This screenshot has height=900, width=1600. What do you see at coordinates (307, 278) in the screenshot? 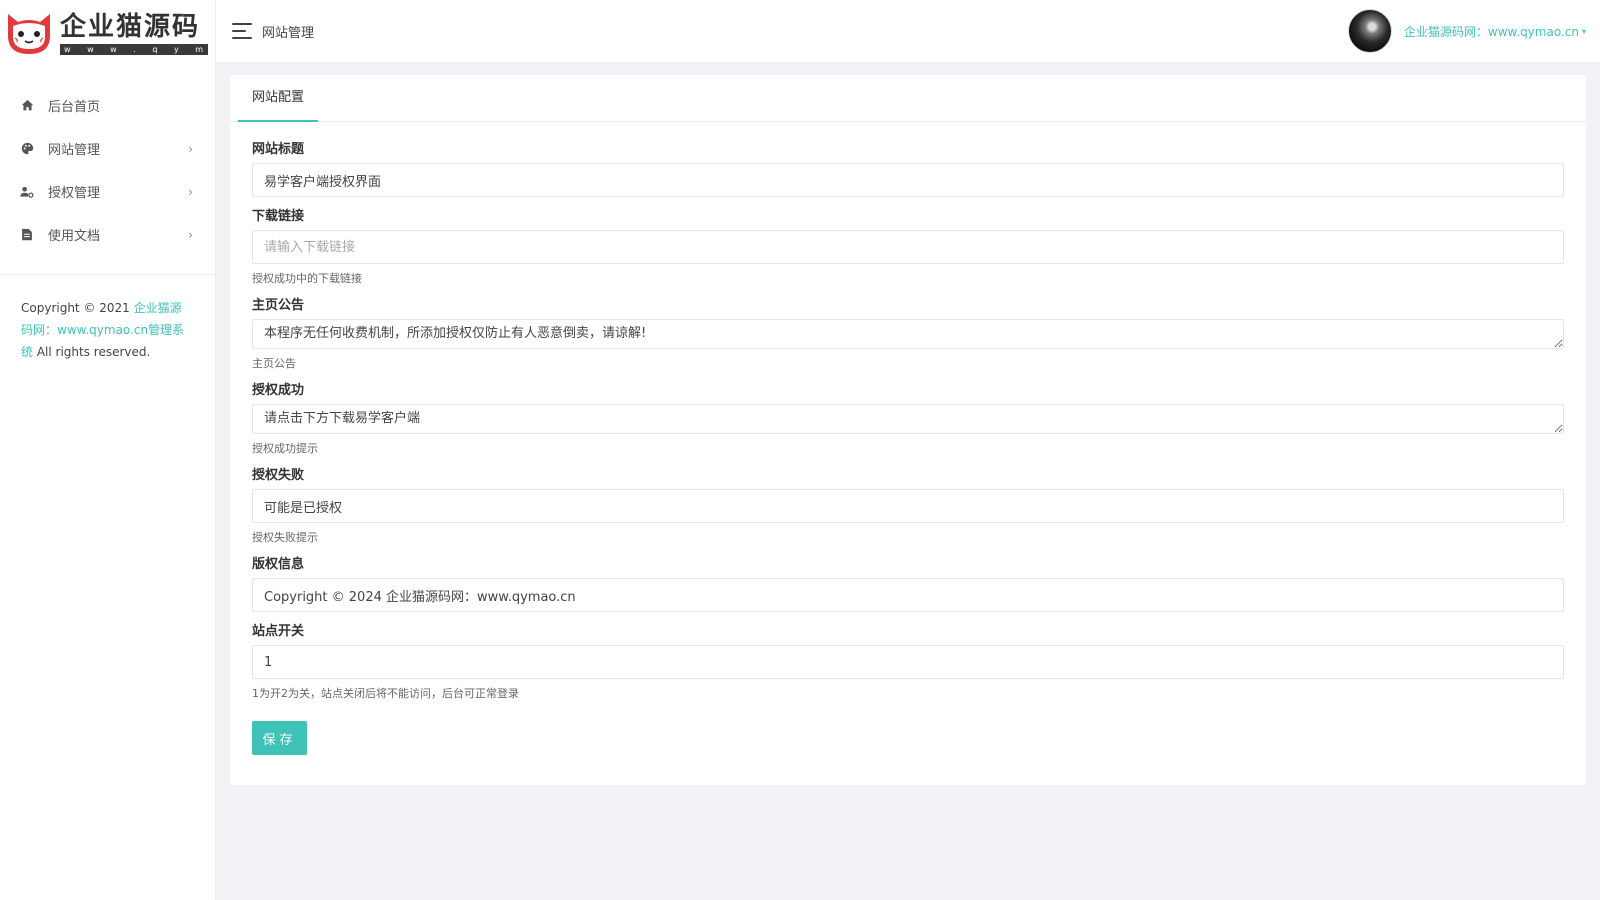
I see `field-help: 授权成功中的下载链接` at bounding box center [307, 278].